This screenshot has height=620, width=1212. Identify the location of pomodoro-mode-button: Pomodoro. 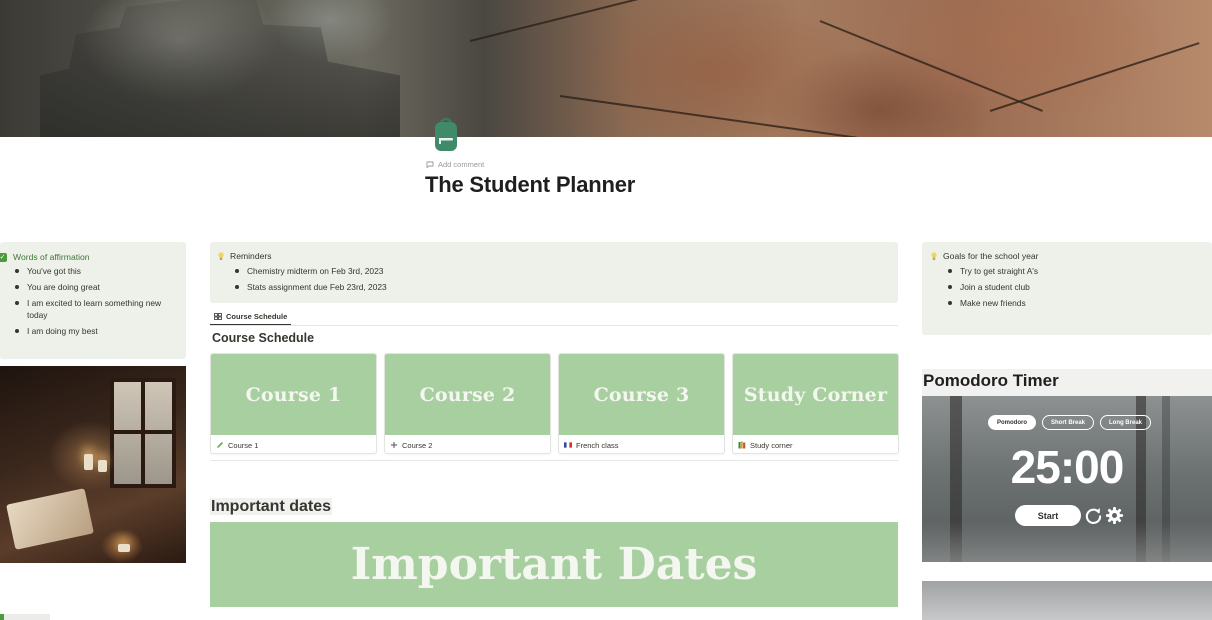
(1012, 422).